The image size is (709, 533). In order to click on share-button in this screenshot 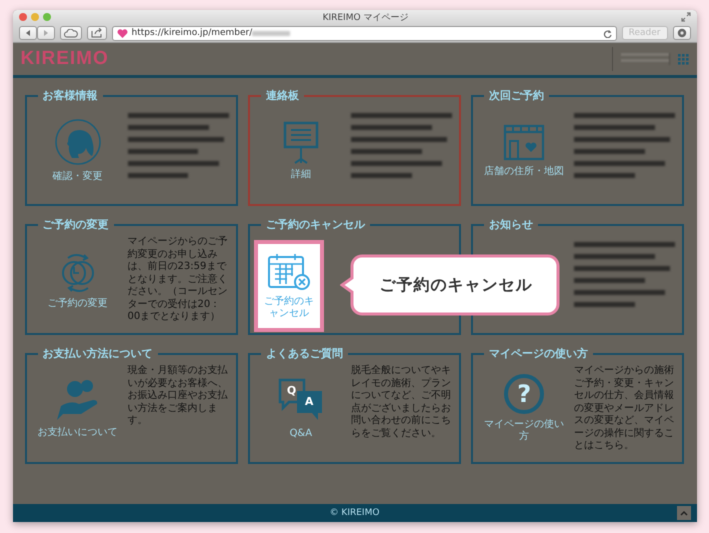, I will do `click(96, 33)`.